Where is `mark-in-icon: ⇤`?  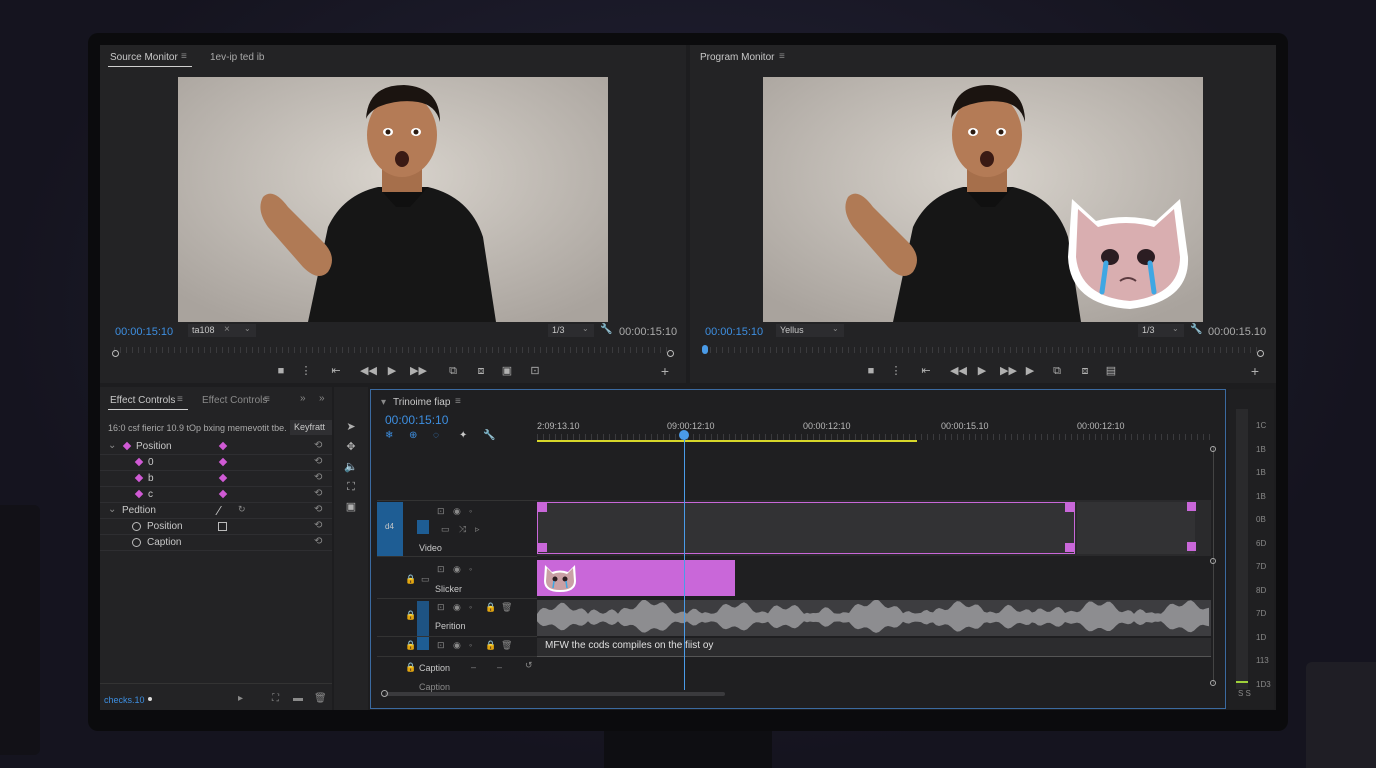 mark-in-icon: ⇤ is located at coordinates (926, 371).